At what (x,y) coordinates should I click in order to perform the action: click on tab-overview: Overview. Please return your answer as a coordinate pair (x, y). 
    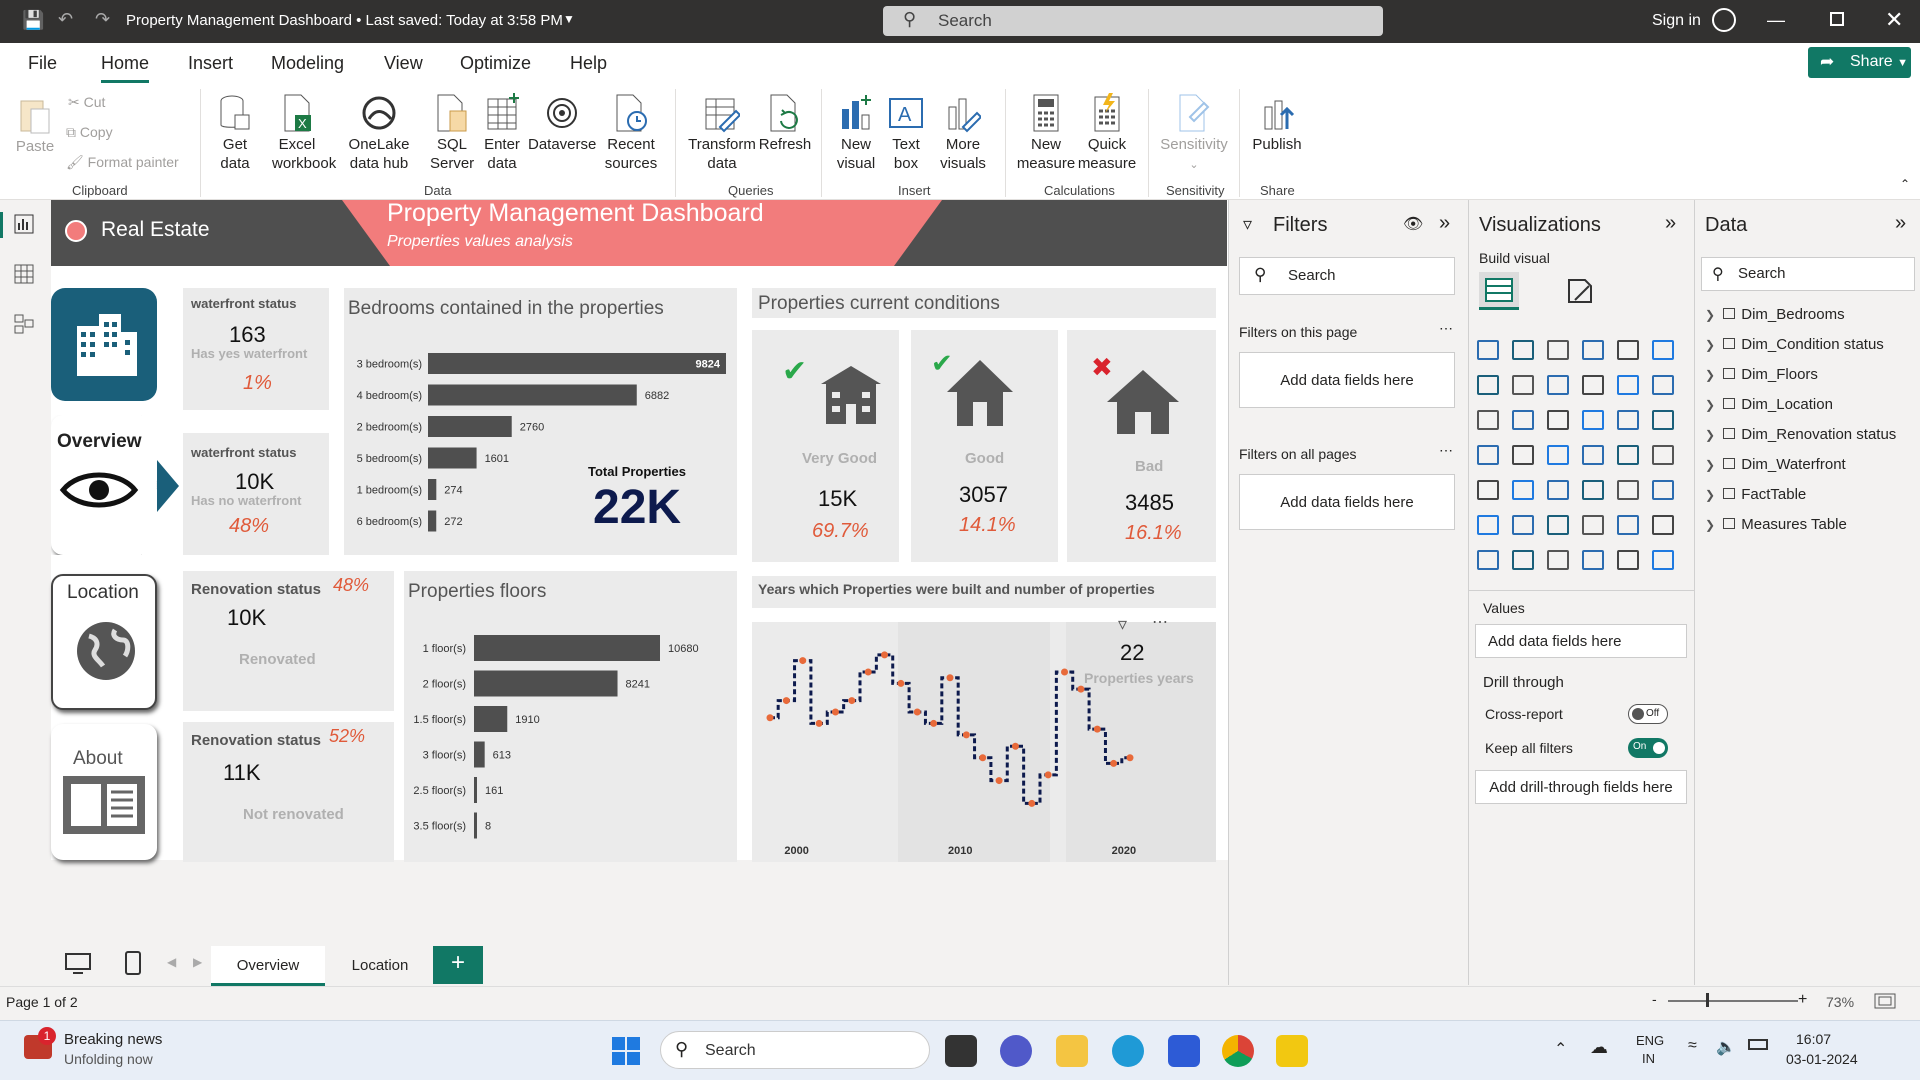
    Looking at the image, I should click on (268, 966).